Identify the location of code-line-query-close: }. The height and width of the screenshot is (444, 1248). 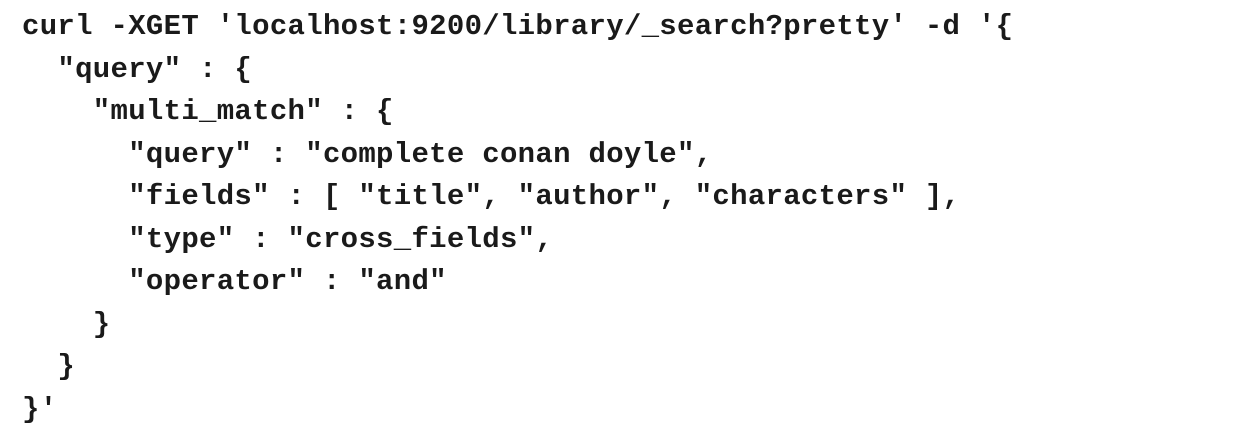
(49, 366).